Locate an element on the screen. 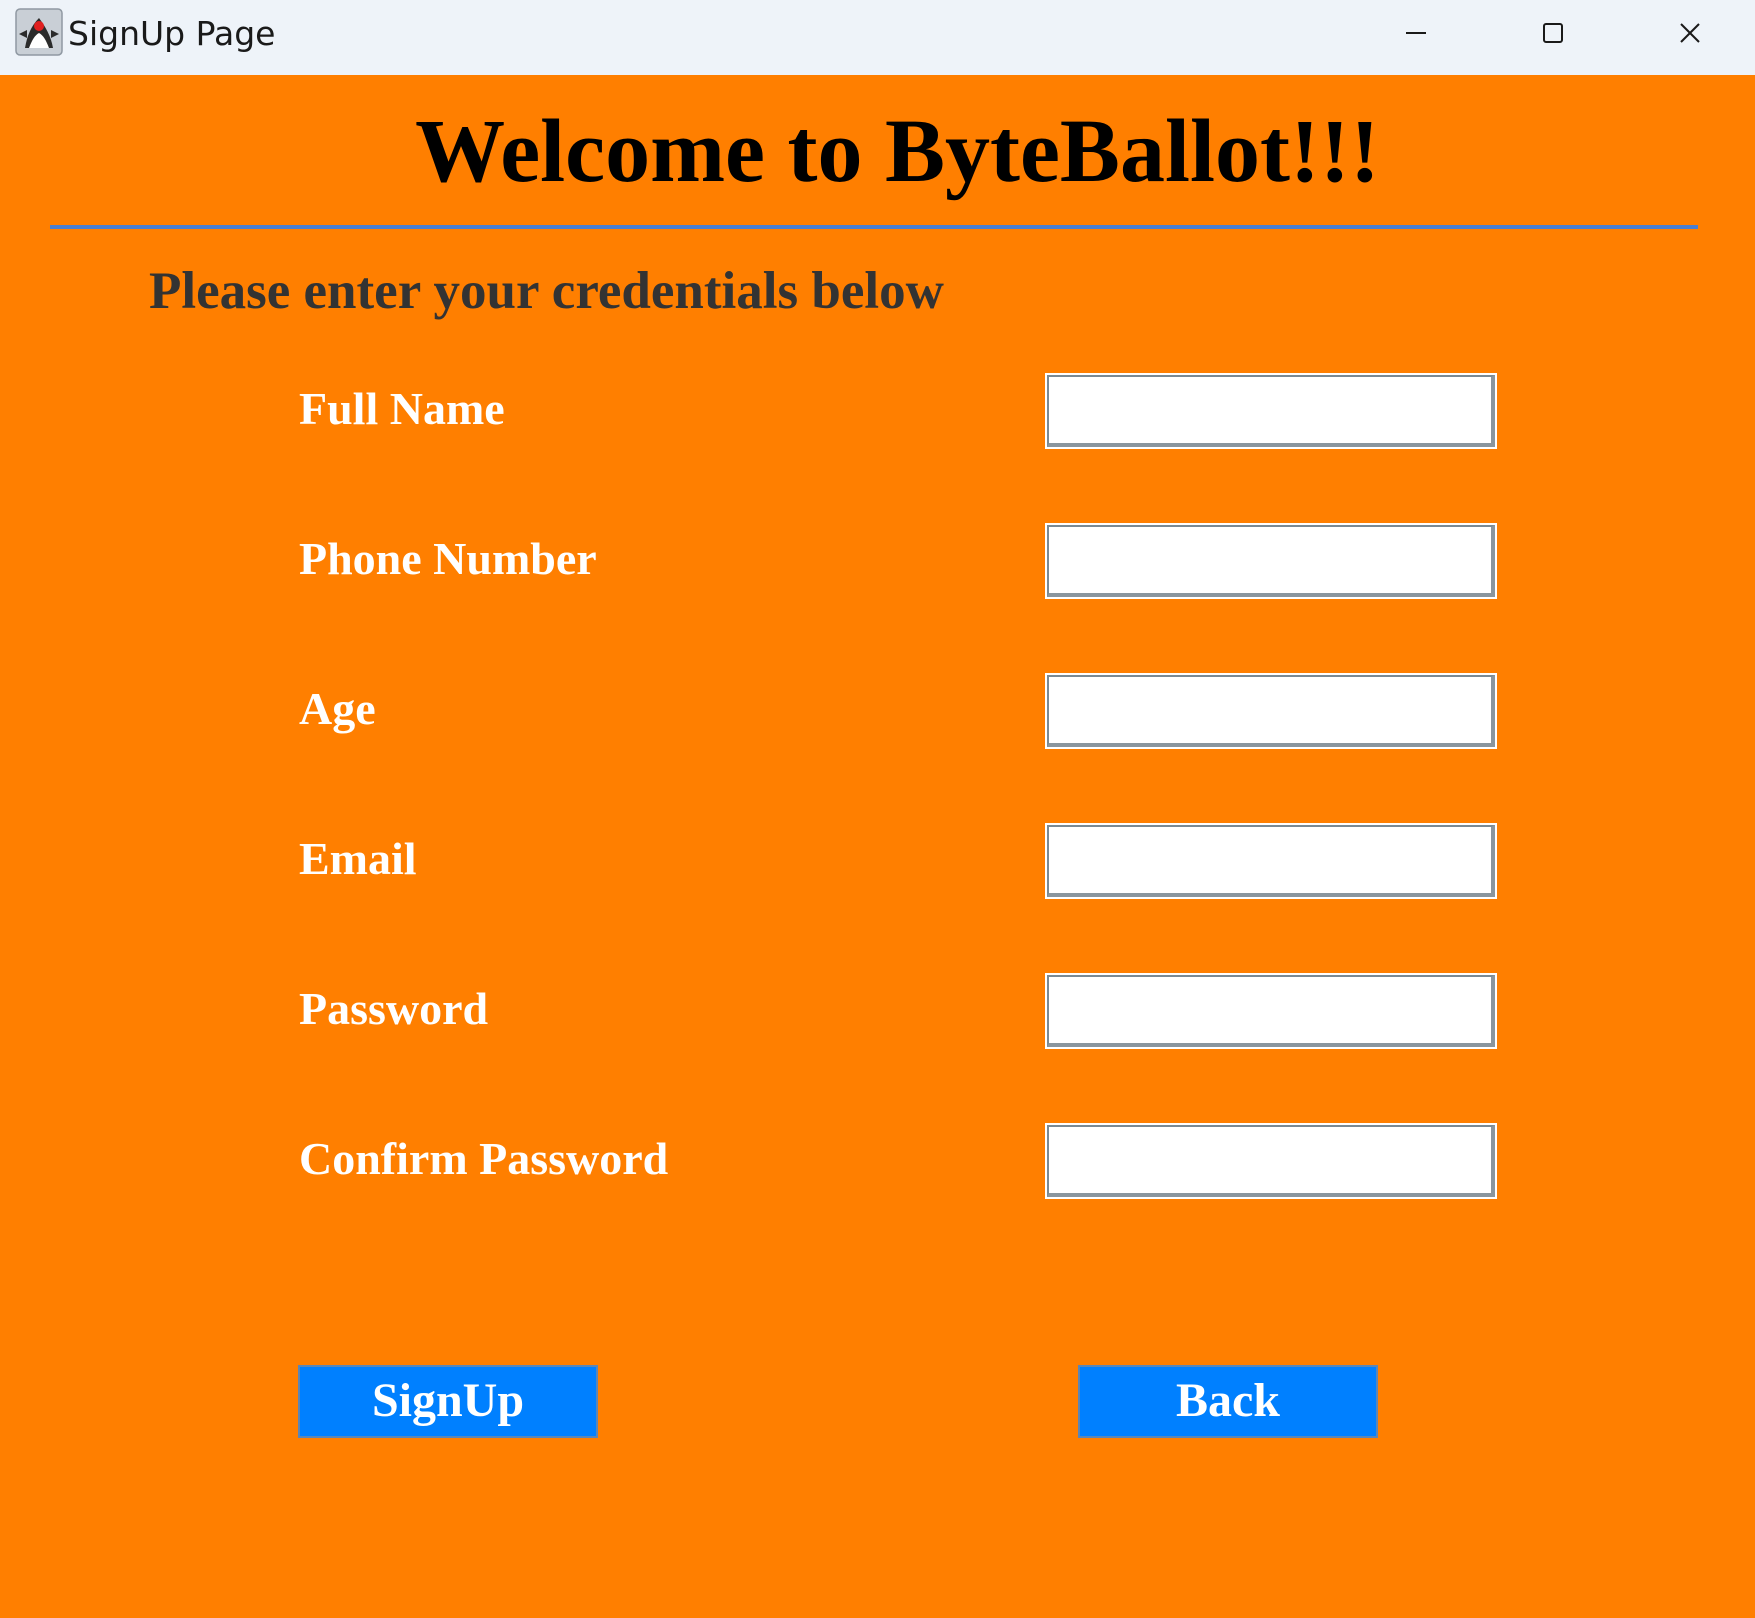 The width and height of the screenshot is (1755, 1618). confirm-password-input is located at coordinates (1271, 1161).